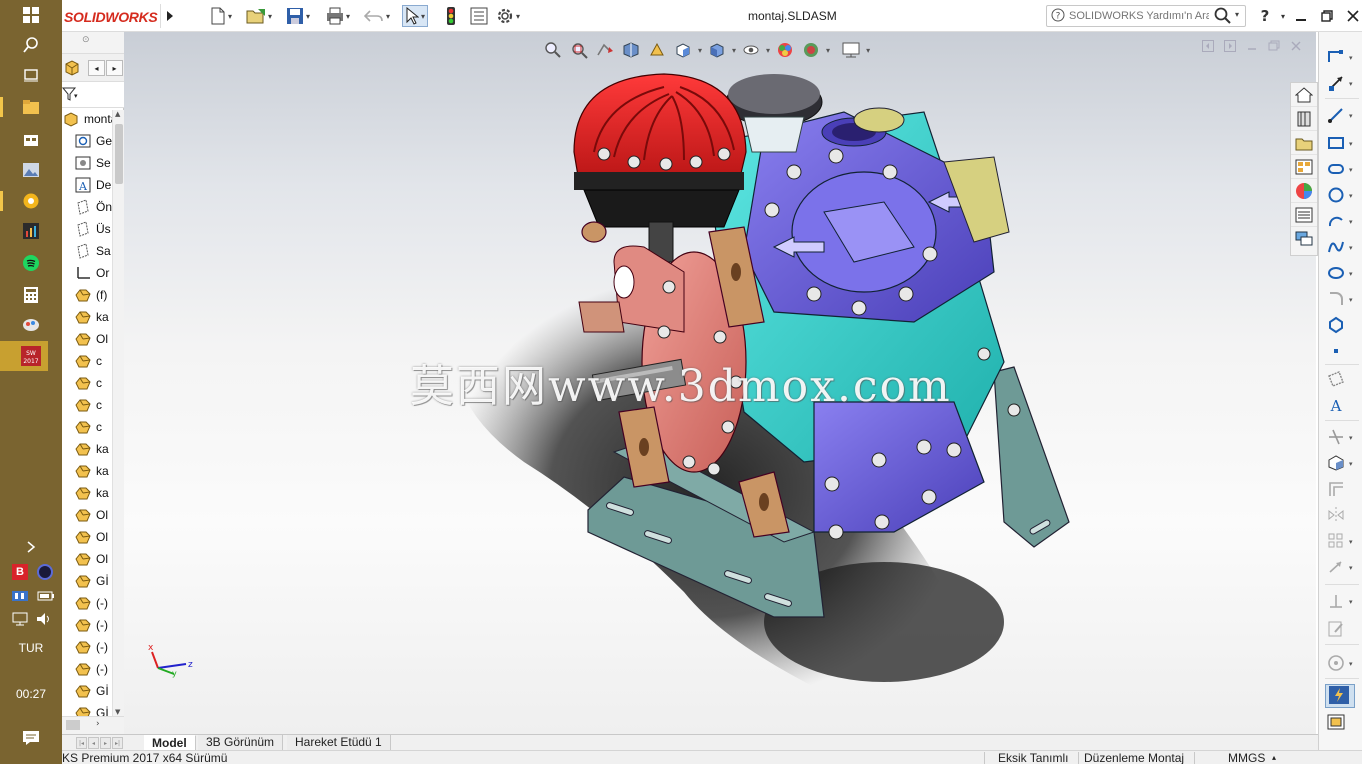 The height and width of the screenshot is (764, 1362). What do you see at coordinates (1340, 84) in the screenshot?
I see `smart-dimension-button: ▾` at bounding box center [1340, 84].